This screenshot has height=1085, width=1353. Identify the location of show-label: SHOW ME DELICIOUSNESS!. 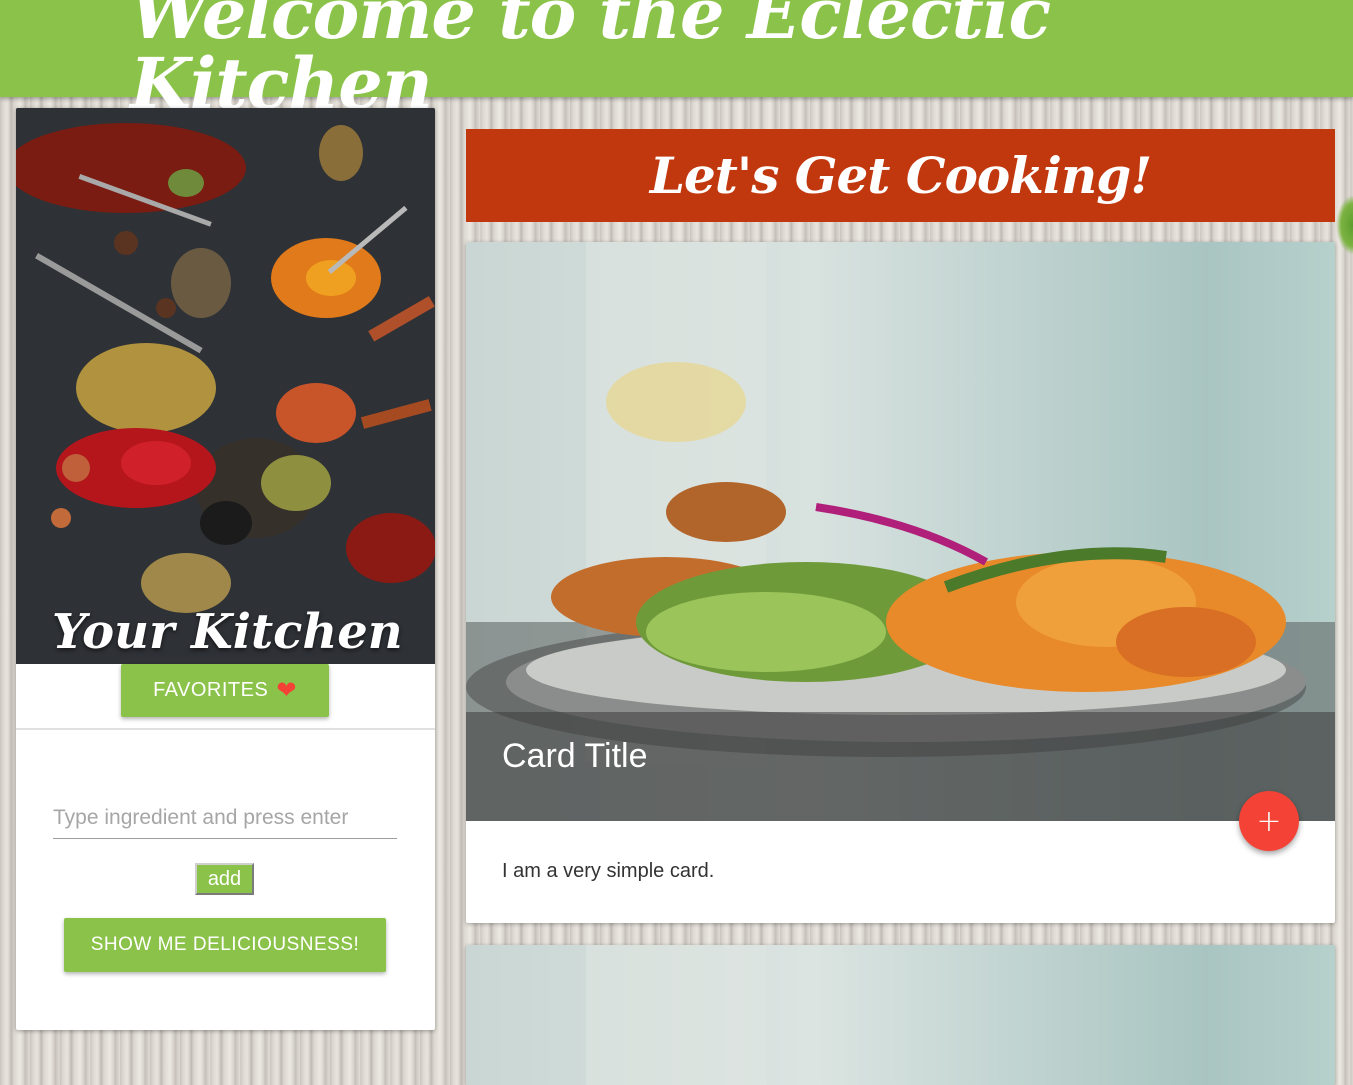
(225, 944).